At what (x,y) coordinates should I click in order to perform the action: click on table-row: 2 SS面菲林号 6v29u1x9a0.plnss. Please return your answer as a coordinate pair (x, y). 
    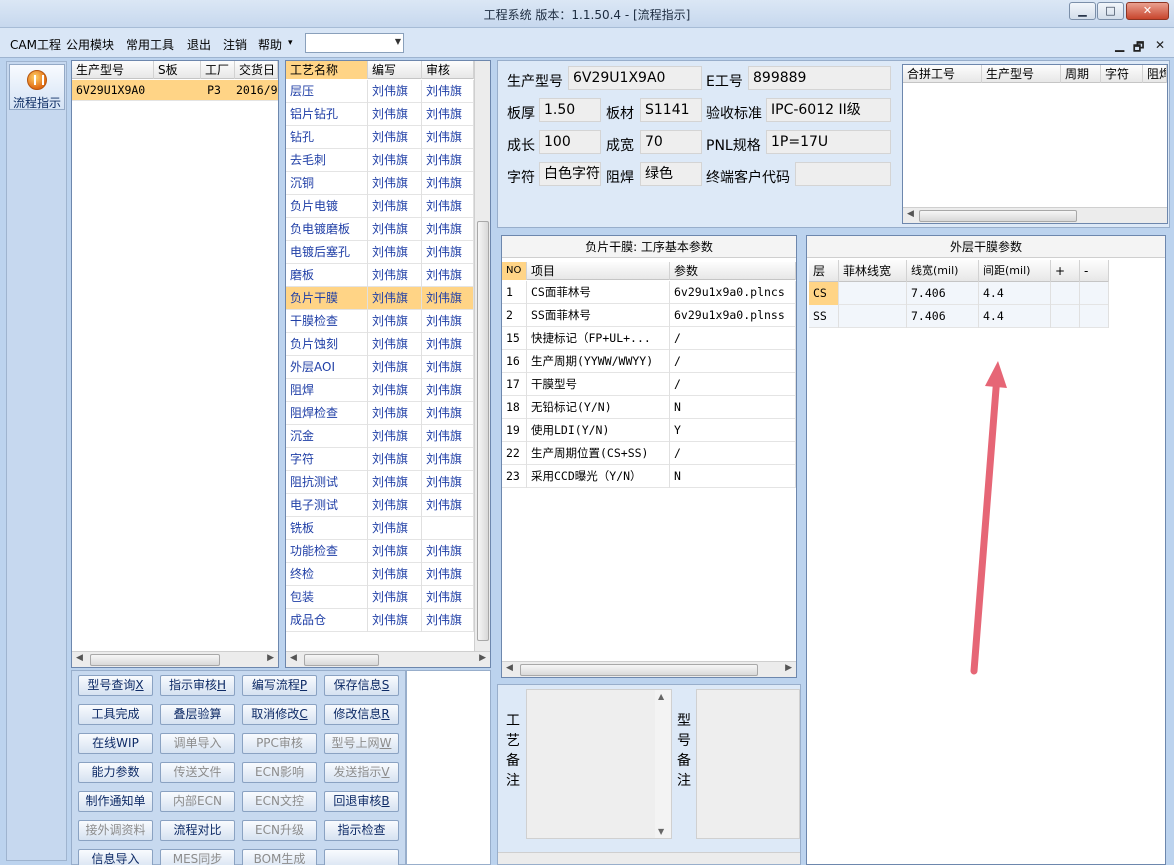
    Looking at the image, I should click on (649, 315).